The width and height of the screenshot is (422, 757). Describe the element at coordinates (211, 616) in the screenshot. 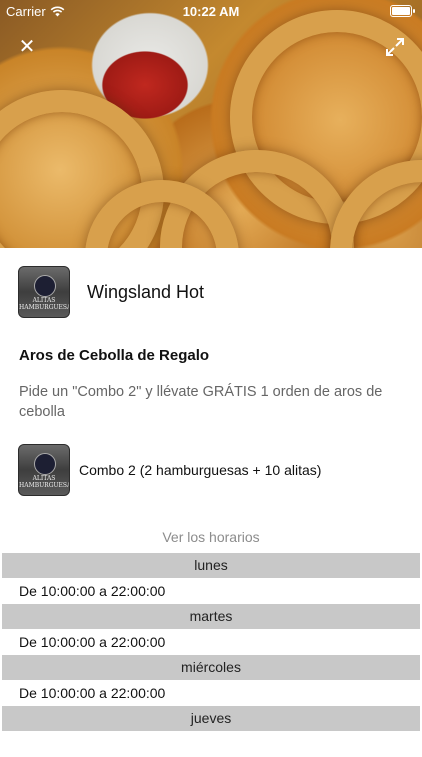

I see `day-header: martes` at that location.